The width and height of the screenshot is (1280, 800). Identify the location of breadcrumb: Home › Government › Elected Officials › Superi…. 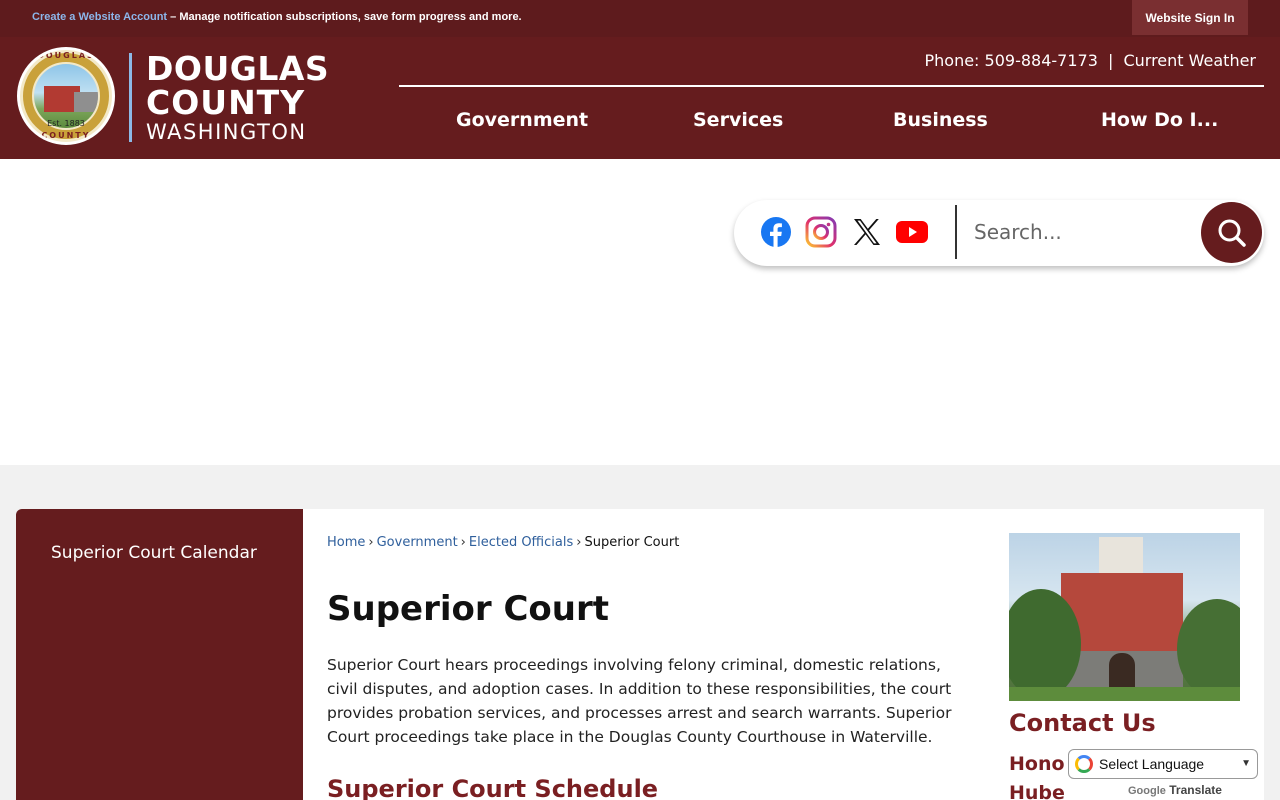
(503, 542).